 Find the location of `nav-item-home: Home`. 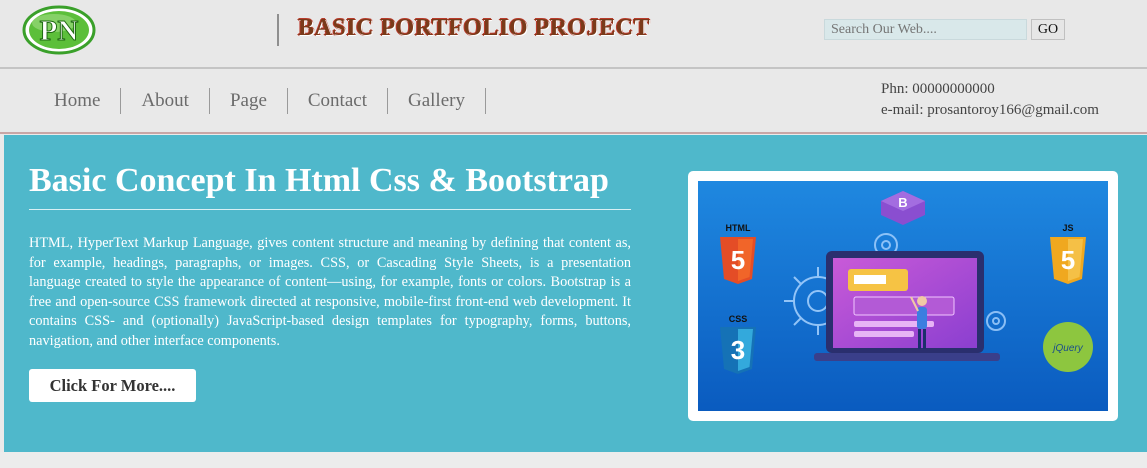

nav-item-home: Home is located at coordinates (78, 101).